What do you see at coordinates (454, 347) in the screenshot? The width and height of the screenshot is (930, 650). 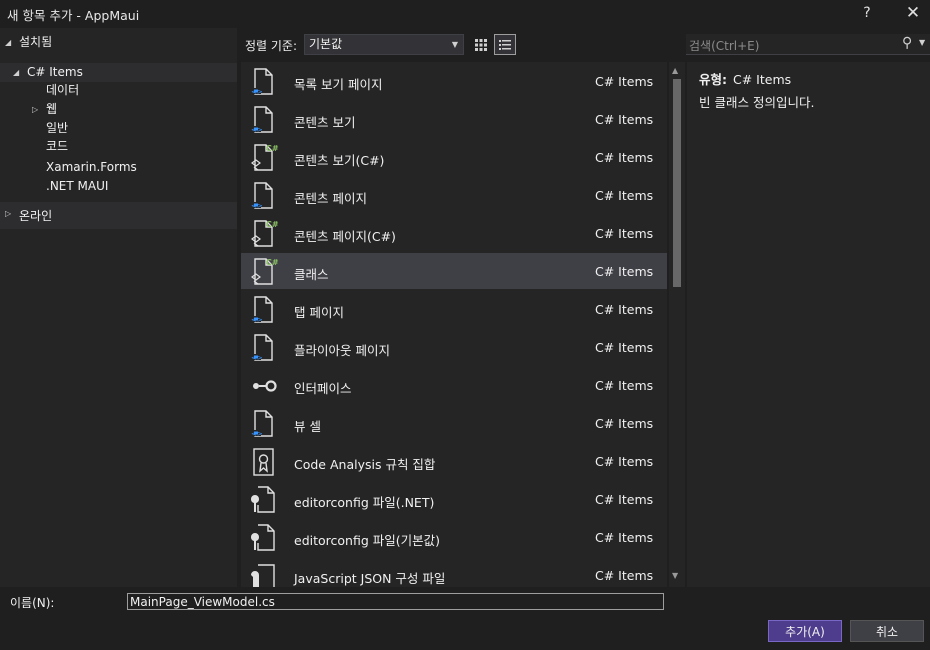 I see `template-item: <> 플라이아웃 페이지 C# Items` at bounding box center [454, 347].